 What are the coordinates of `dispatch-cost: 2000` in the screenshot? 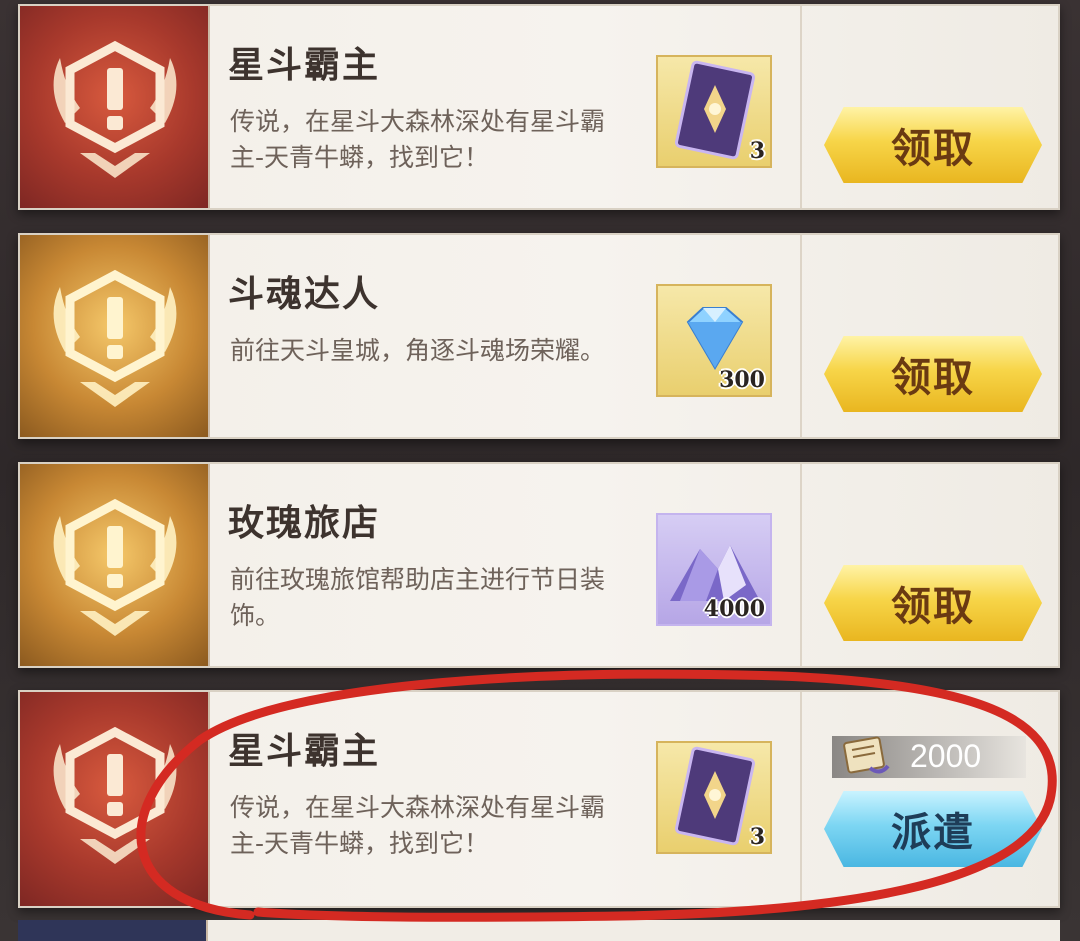 It's located at (929, 757).